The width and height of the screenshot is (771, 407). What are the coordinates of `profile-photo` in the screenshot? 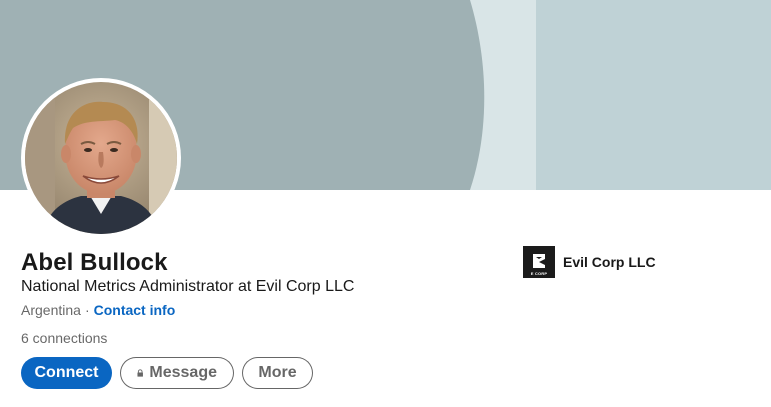 It's located at (101, 158).